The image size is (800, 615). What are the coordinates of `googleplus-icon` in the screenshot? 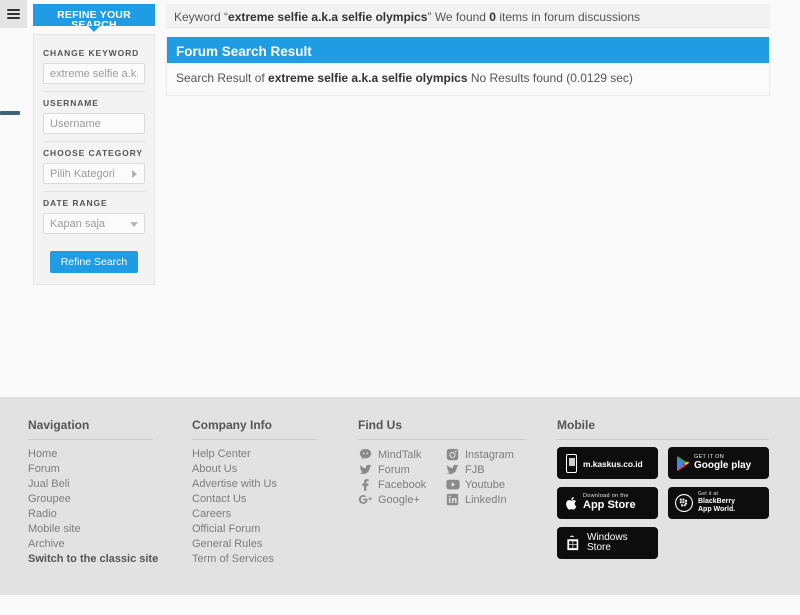 It's located at (365, 499).